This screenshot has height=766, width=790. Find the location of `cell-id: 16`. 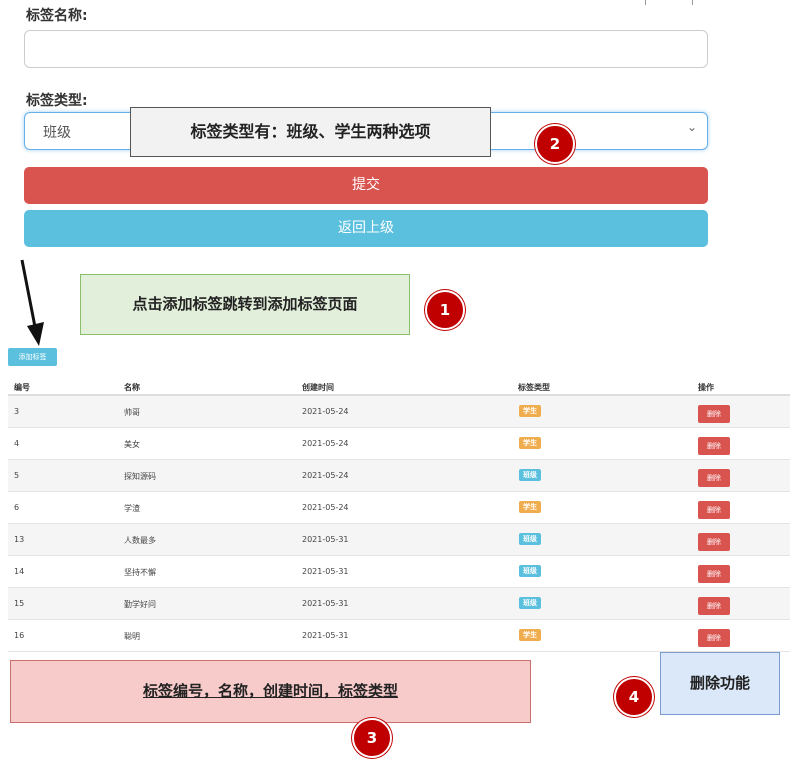

cell-id: 16 is located at coordinates (19, 635).